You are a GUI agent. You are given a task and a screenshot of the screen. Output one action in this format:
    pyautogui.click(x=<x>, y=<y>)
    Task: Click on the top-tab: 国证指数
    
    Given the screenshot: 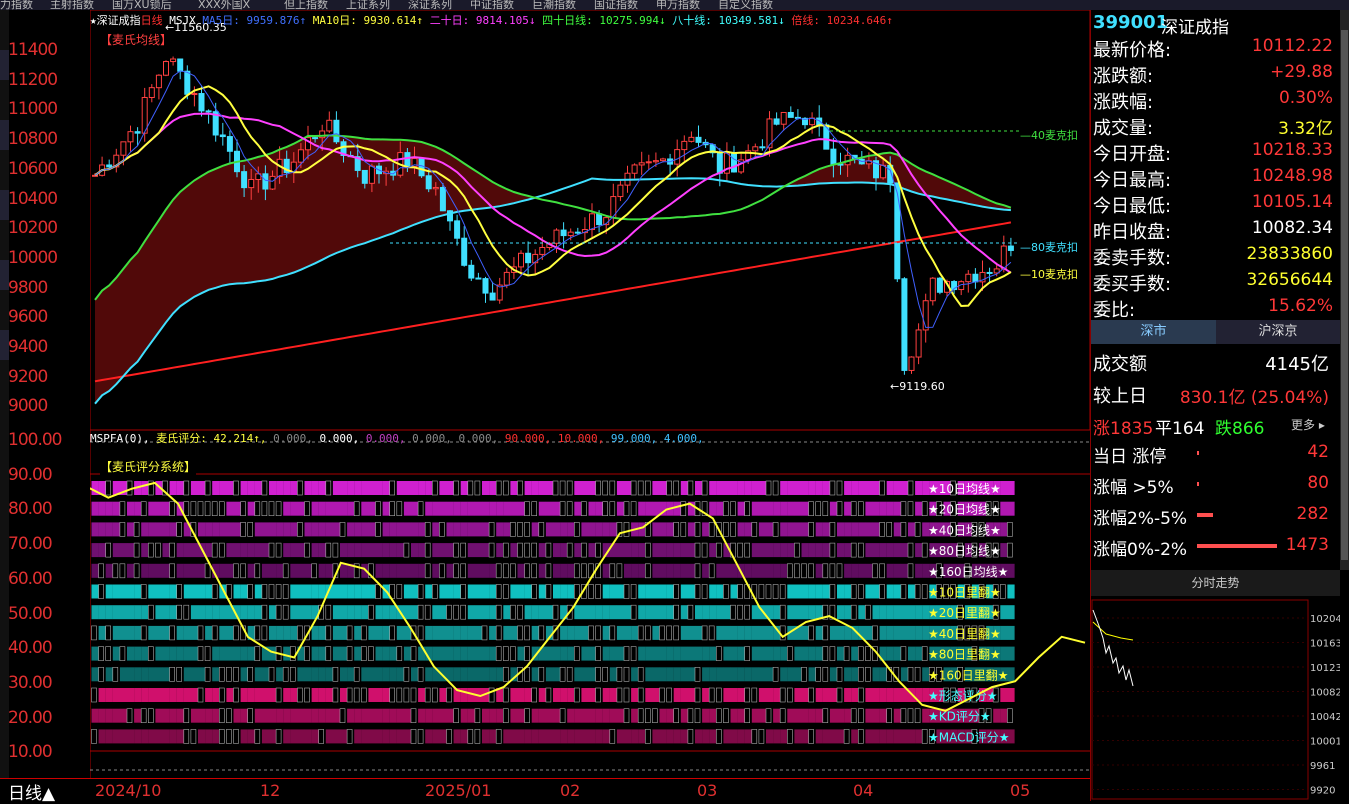 What is the action you would take?
    pyautogui.click(x=616, y=5)
    